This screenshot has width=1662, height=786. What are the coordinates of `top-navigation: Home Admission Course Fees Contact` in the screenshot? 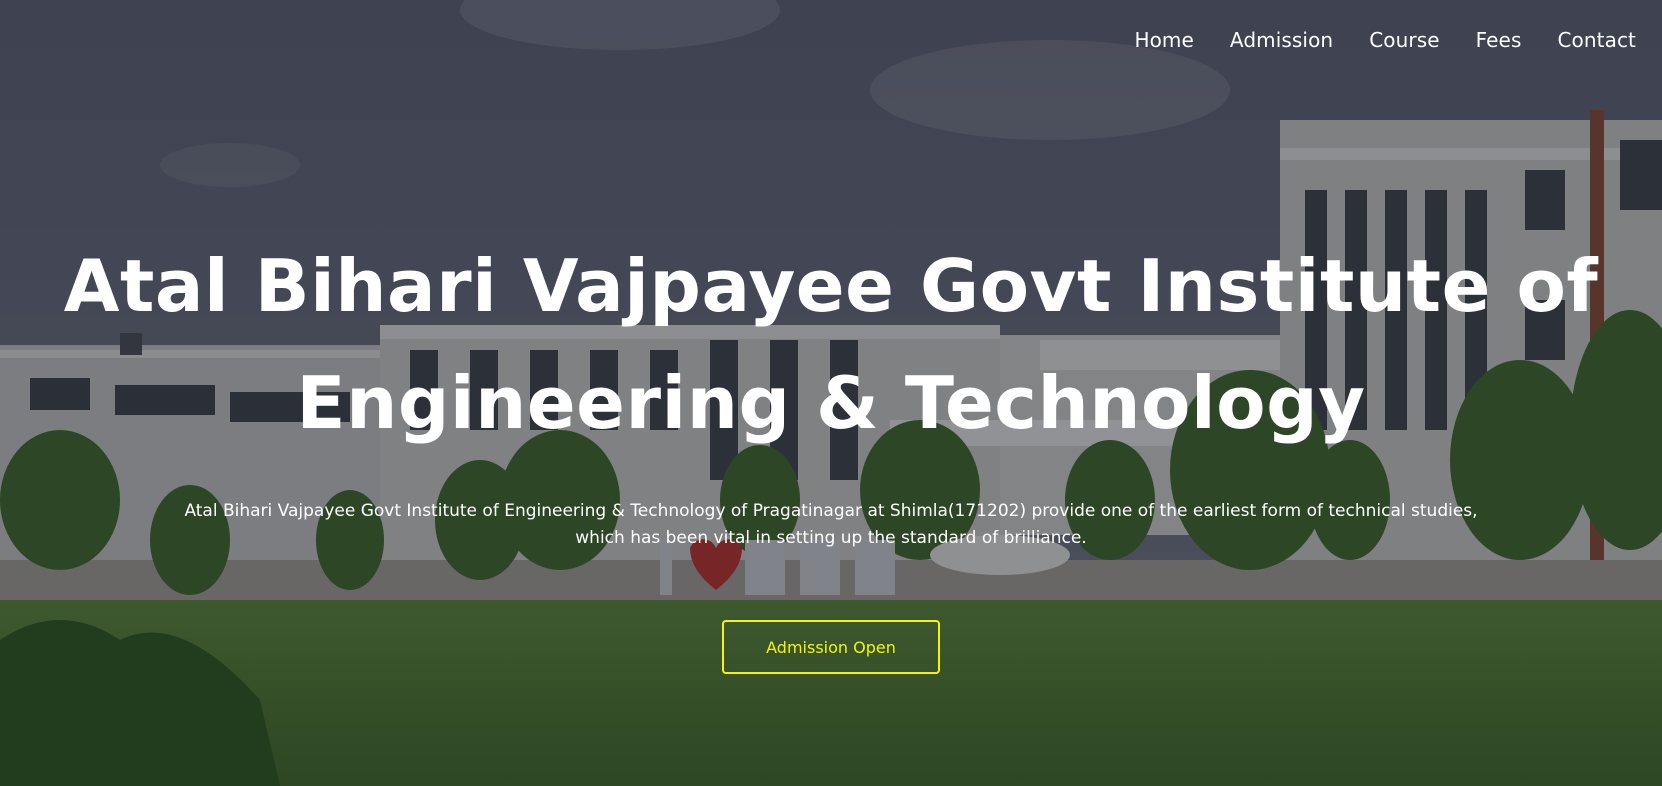 It's located at (1367, 40).